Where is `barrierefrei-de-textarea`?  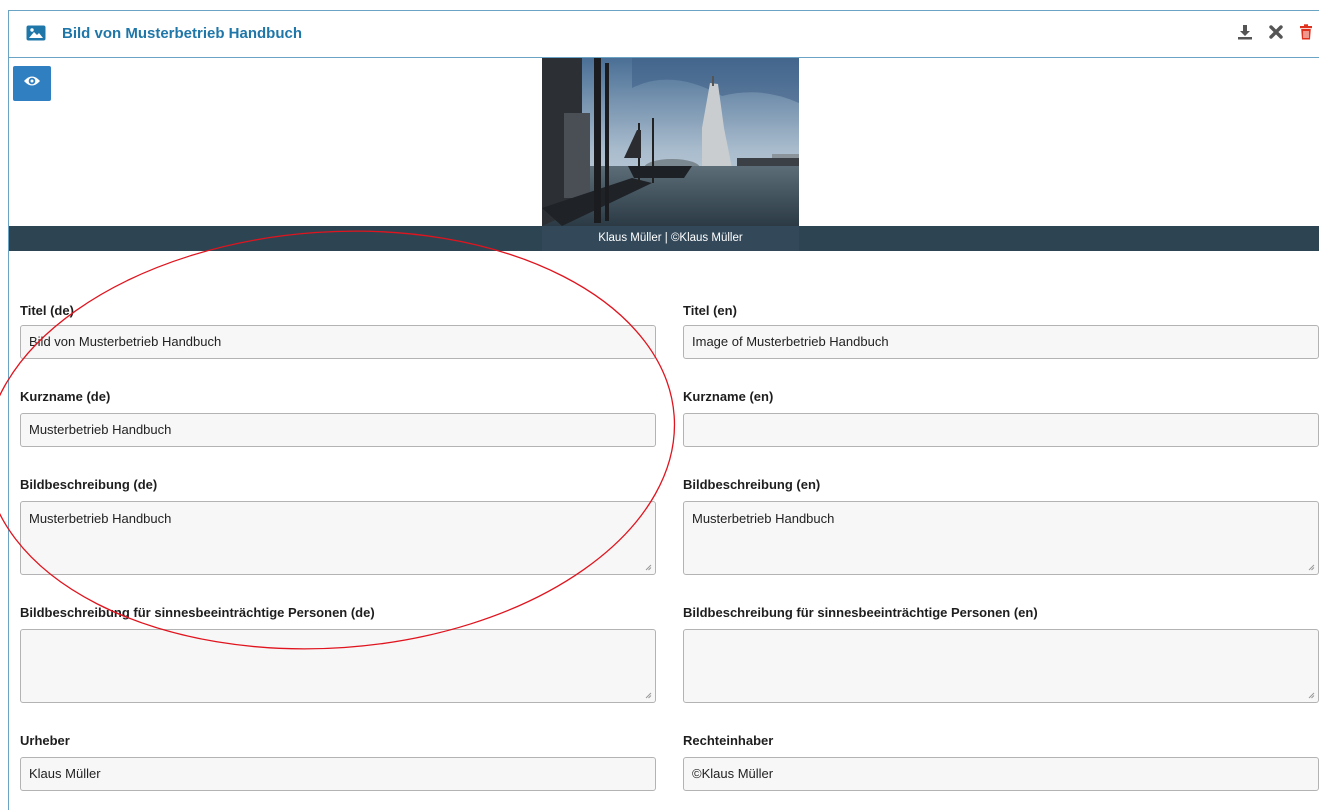 barrierefrei-de-textarea is located at coordinates (338, 666).